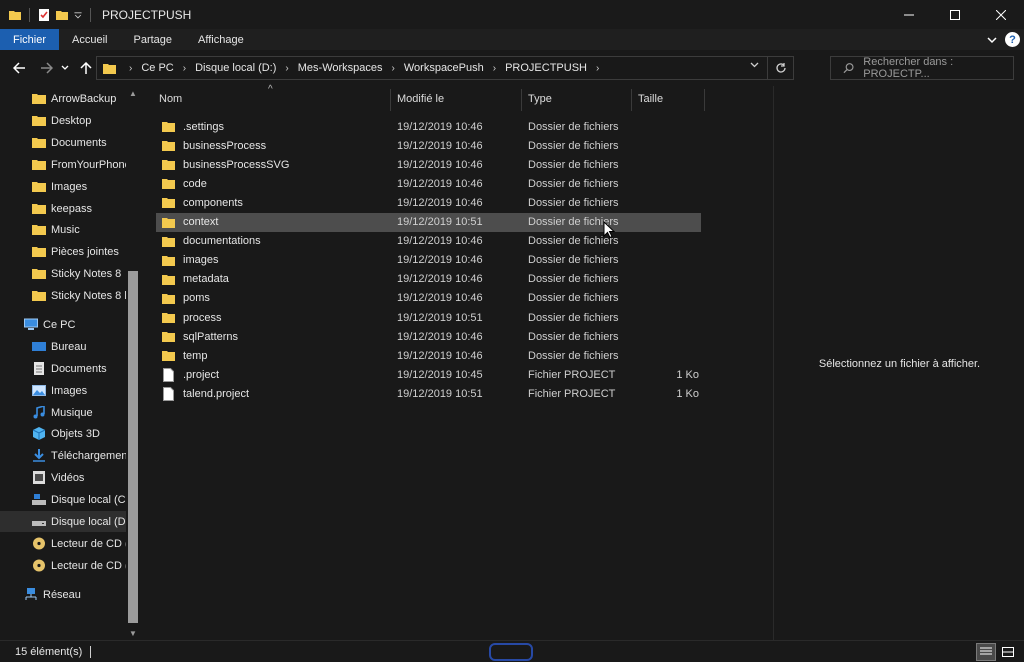 Image resolution: width=1024 pixels, height=662 pixels. Describe the element at coordinates (30, 39) in the screenshot. I see `tab-file: Fichier` at that location.